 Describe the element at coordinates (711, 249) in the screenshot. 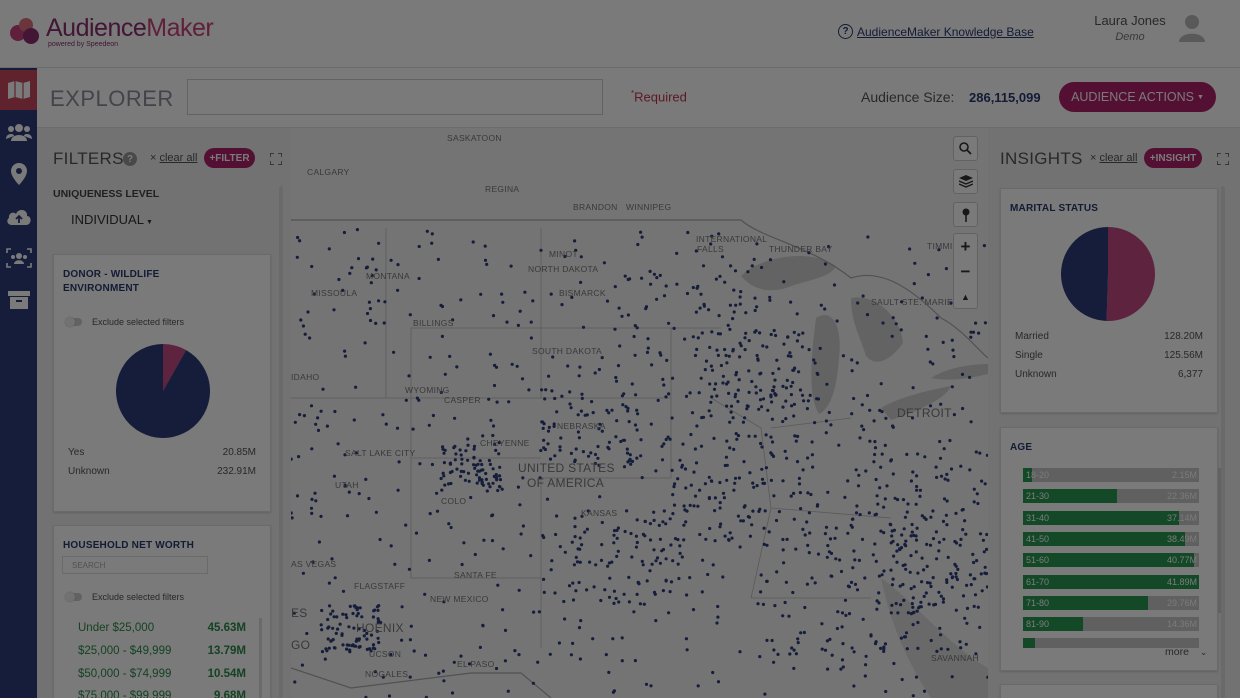

I see `map-label: FALLS` at that location.